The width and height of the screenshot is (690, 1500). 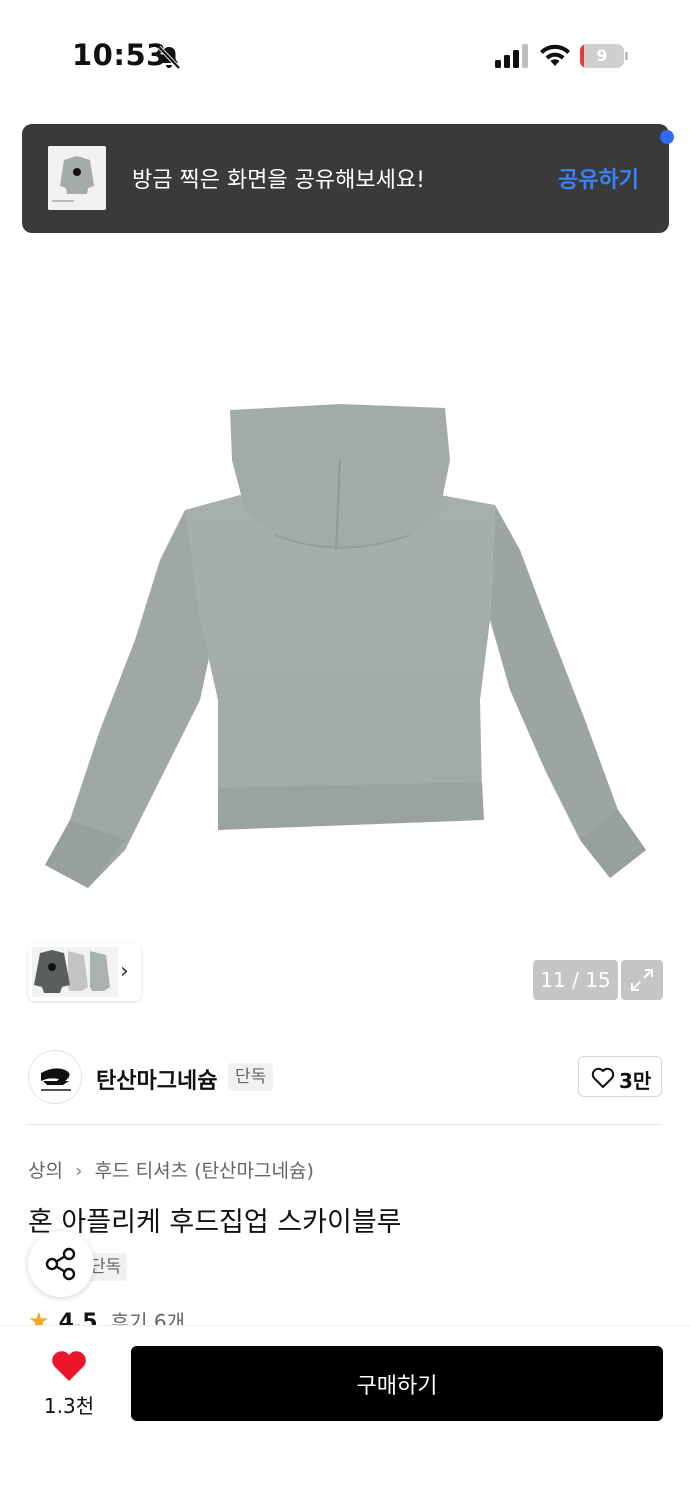 What do you see at coordinates (511, 56) in the screenshot?
I see `signal-icon` at bounding box center [511, 56].